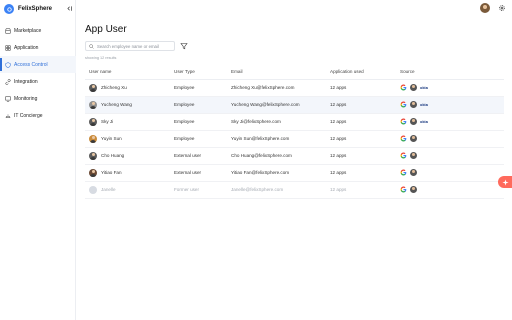  I want to click on cell-user-name: Janelle, so click(127, 190).